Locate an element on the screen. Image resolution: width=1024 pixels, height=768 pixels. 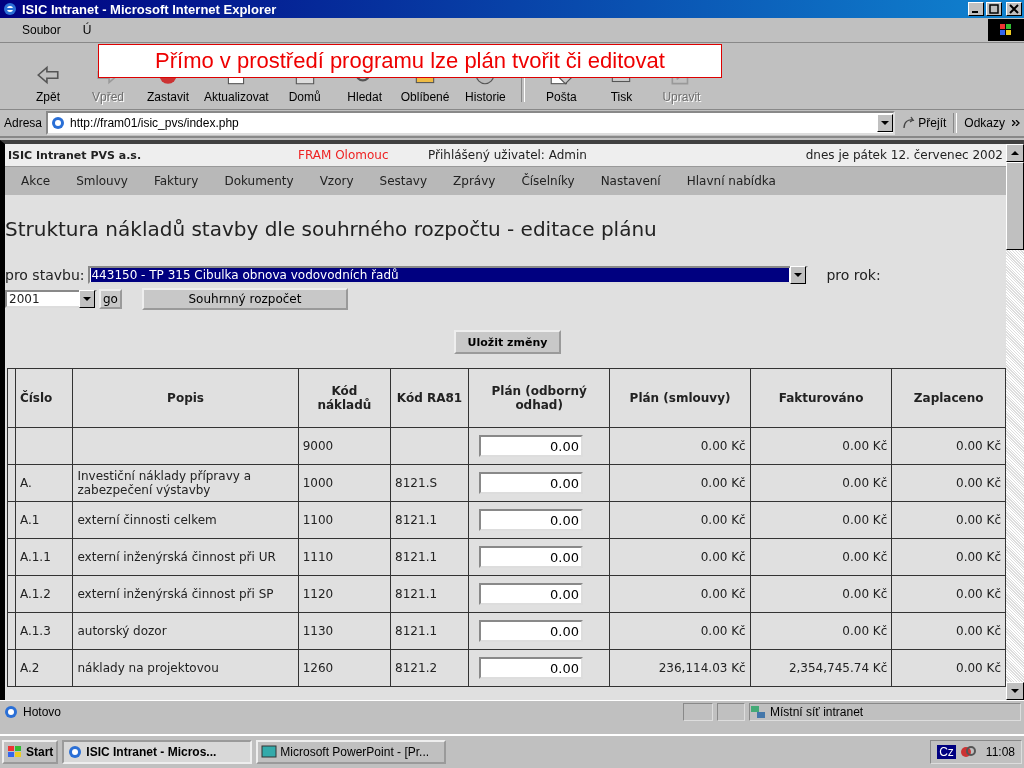
clock: 11:08 is located at coordinates (1000, 752).